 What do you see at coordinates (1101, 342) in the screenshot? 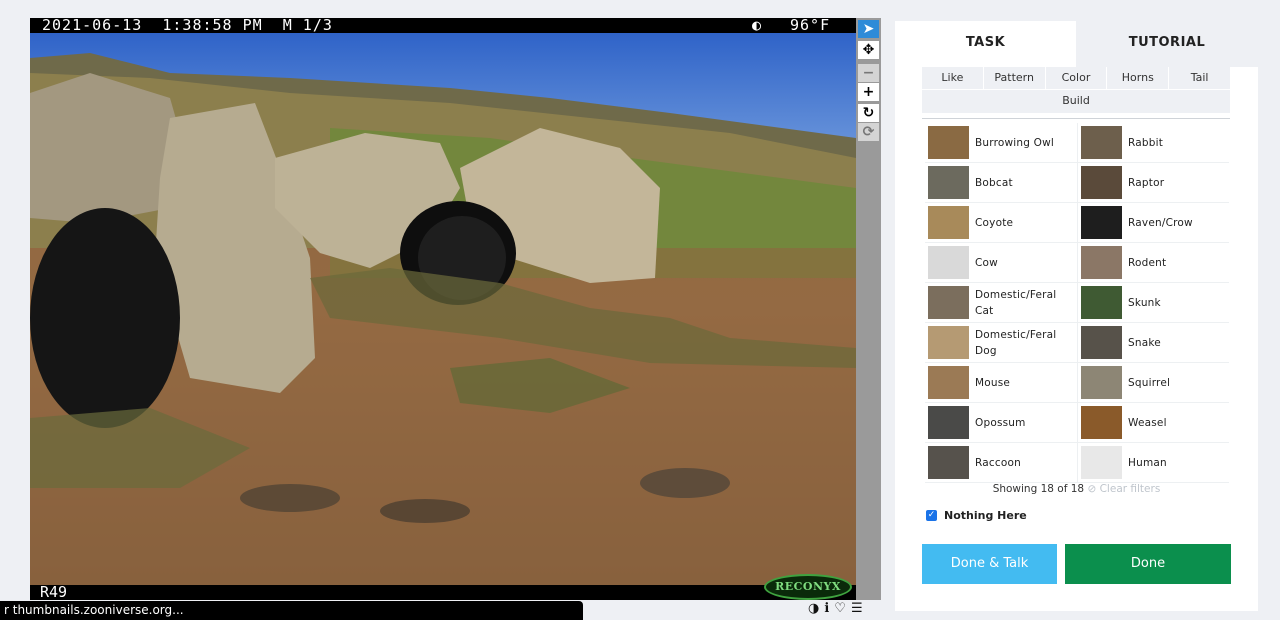
I see `snake-thumbnail` at bounding box center [1101, 342].